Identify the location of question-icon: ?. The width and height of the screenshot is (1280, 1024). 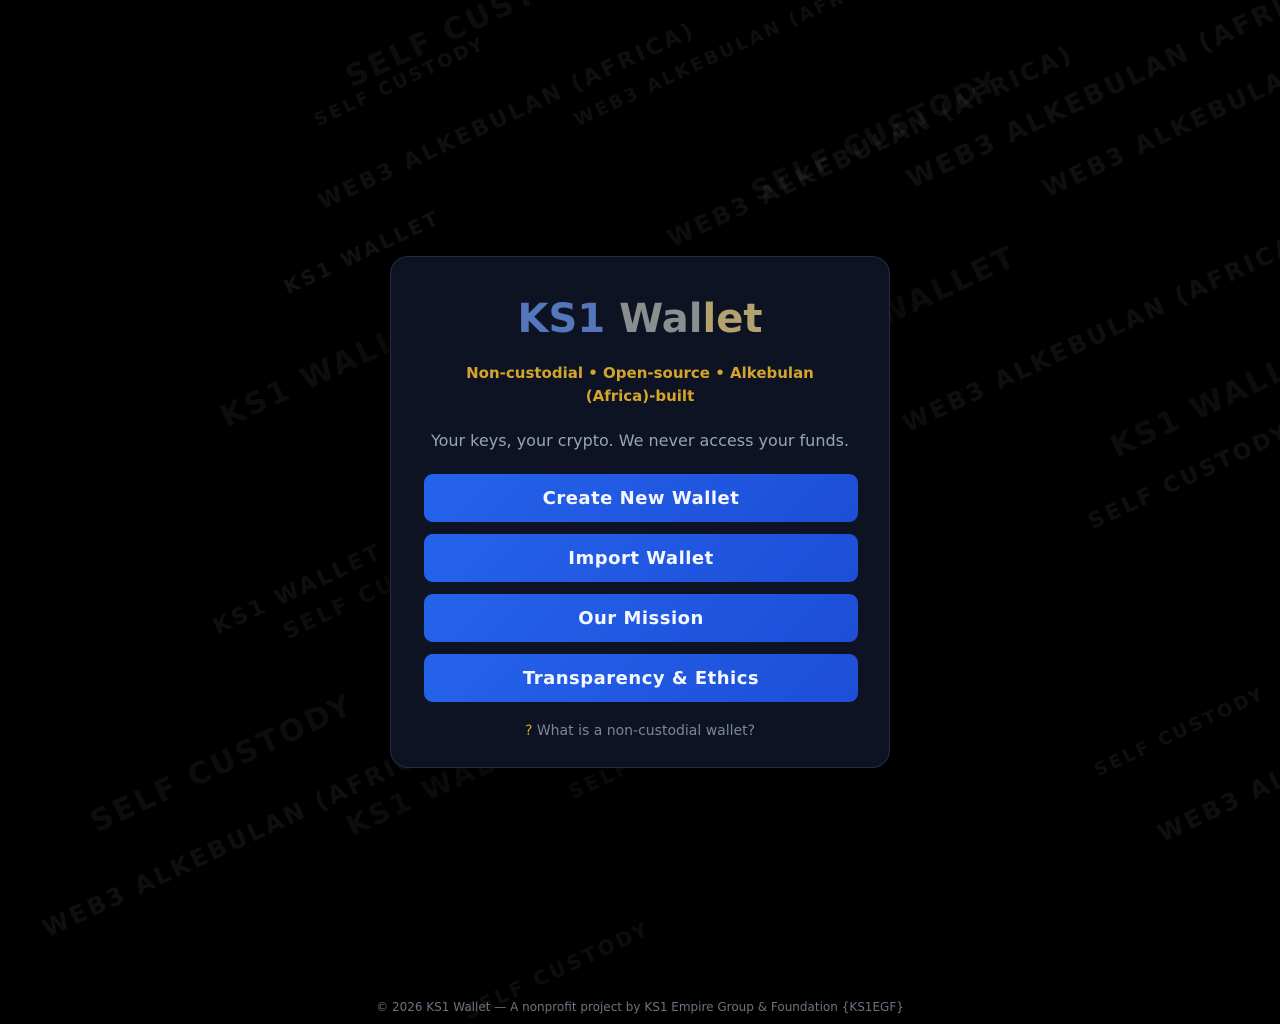
(528, 731).